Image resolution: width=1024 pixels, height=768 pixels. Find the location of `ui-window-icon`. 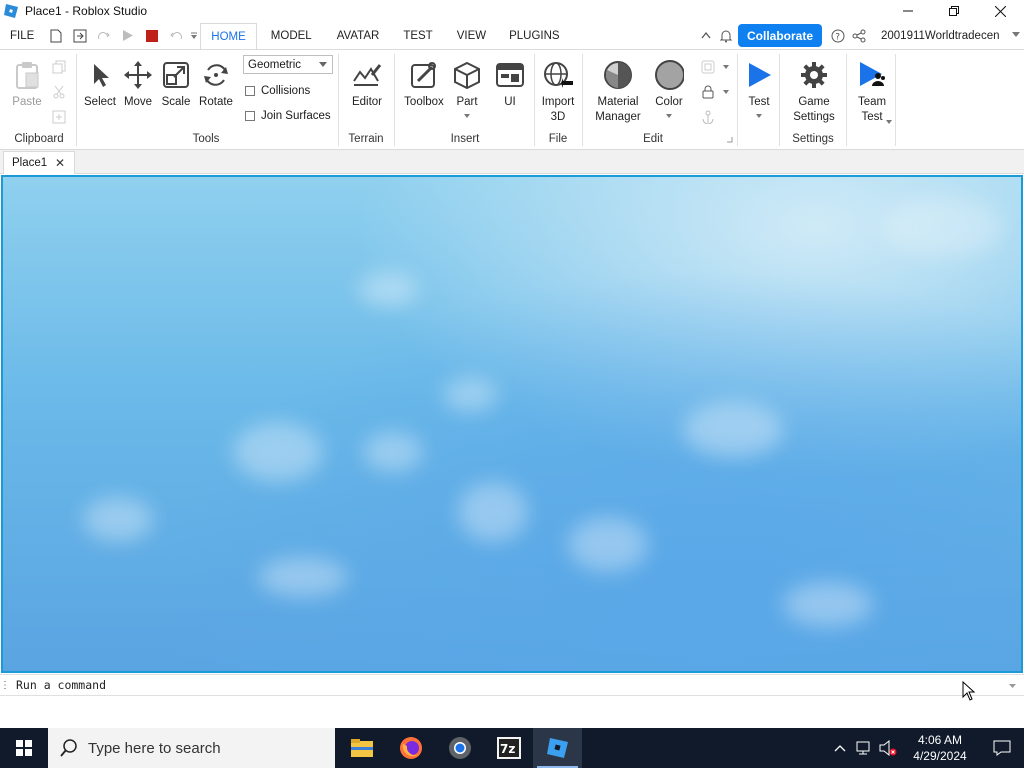

ui-window-icon is located at coordinates (510, 75).